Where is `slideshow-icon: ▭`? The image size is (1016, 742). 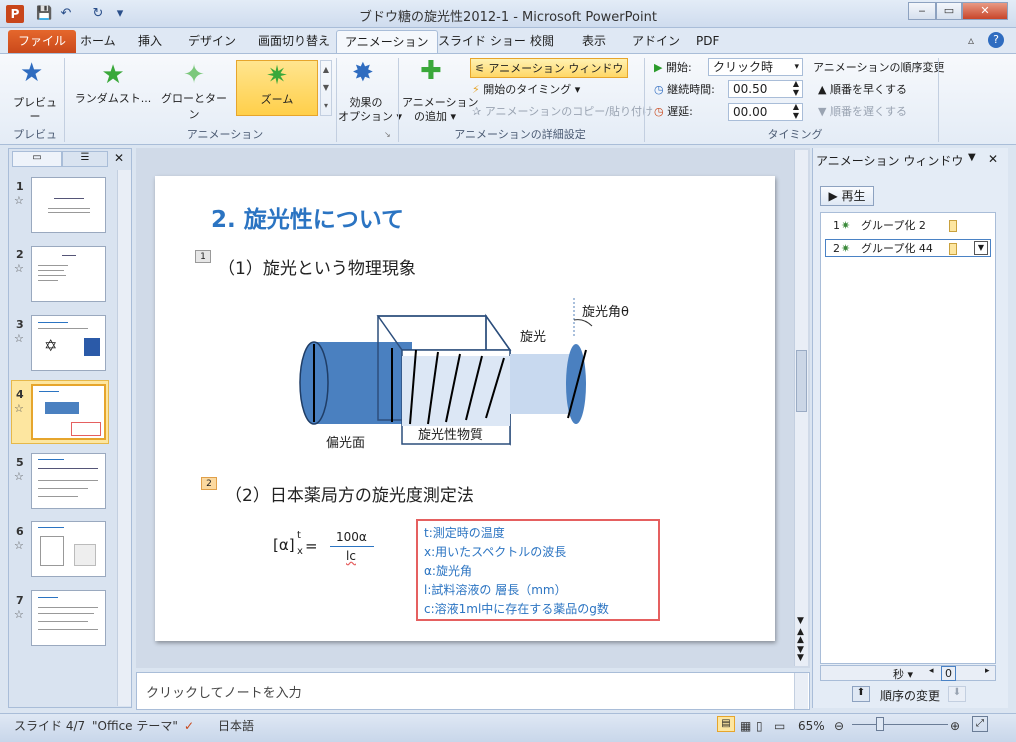
slideshow-icon: ▭ is located at coordinates (779, 726).